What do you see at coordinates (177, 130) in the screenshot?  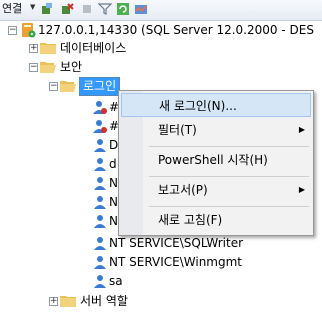 I see `menu-item-label: 필터(T)` at bounding box center [177, 130].